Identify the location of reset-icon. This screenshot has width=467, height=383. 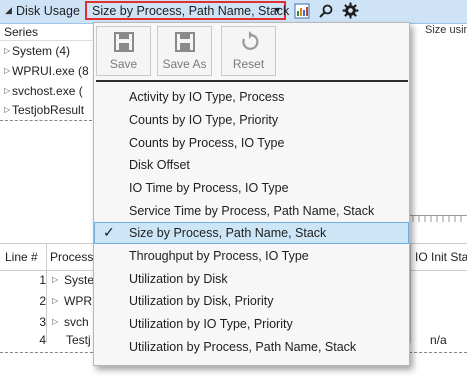
(249, 40).